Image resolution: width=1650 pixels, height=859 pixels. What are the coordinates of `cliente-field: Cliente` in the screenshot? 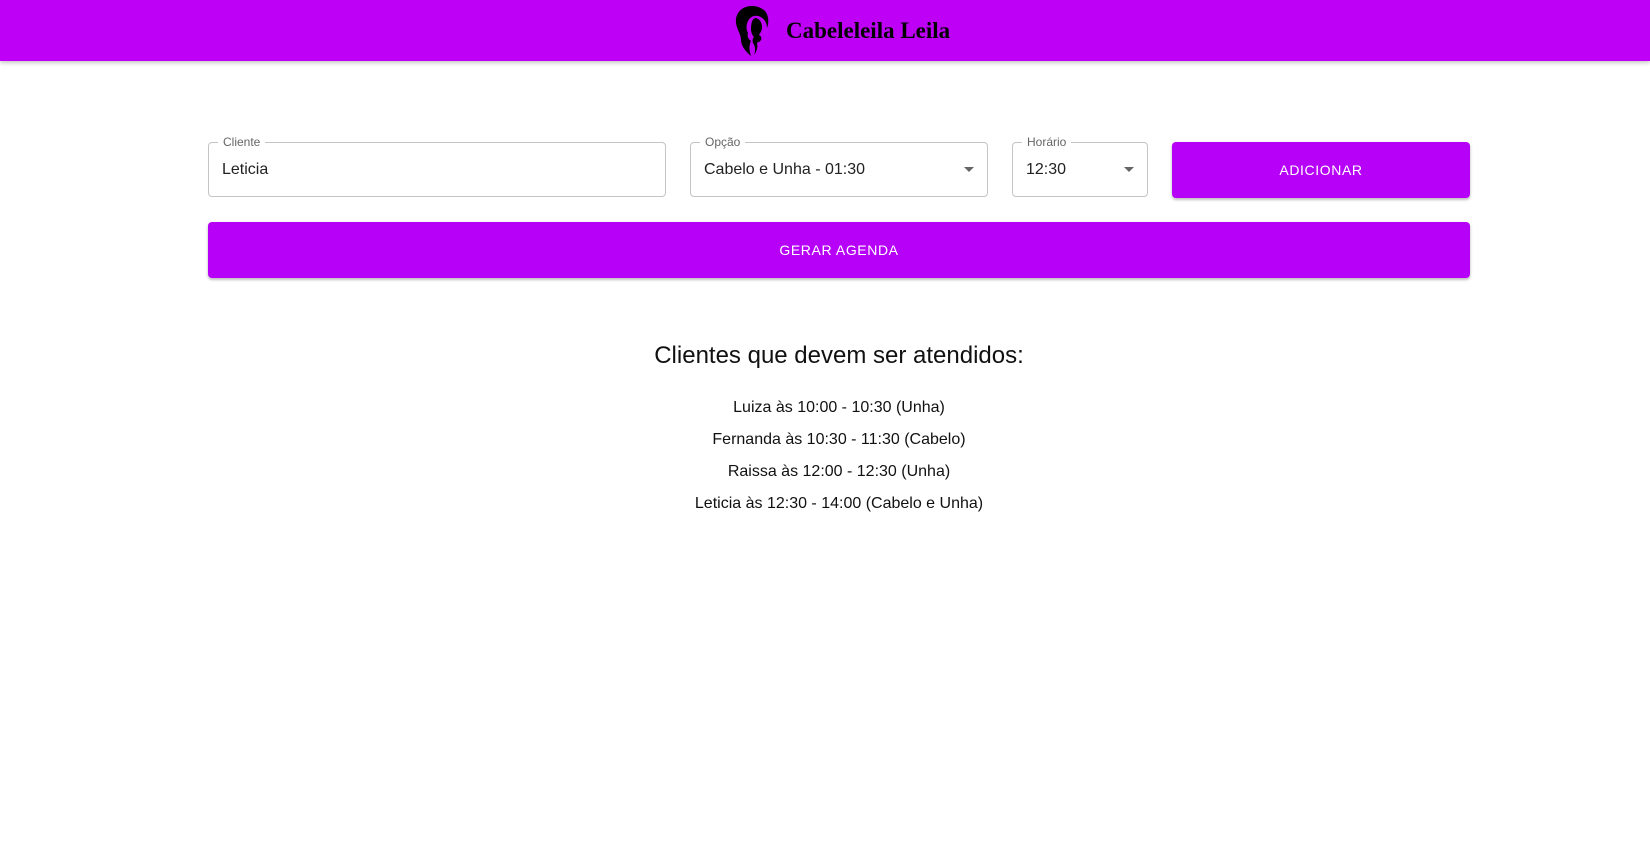 It's located at (437, 165).